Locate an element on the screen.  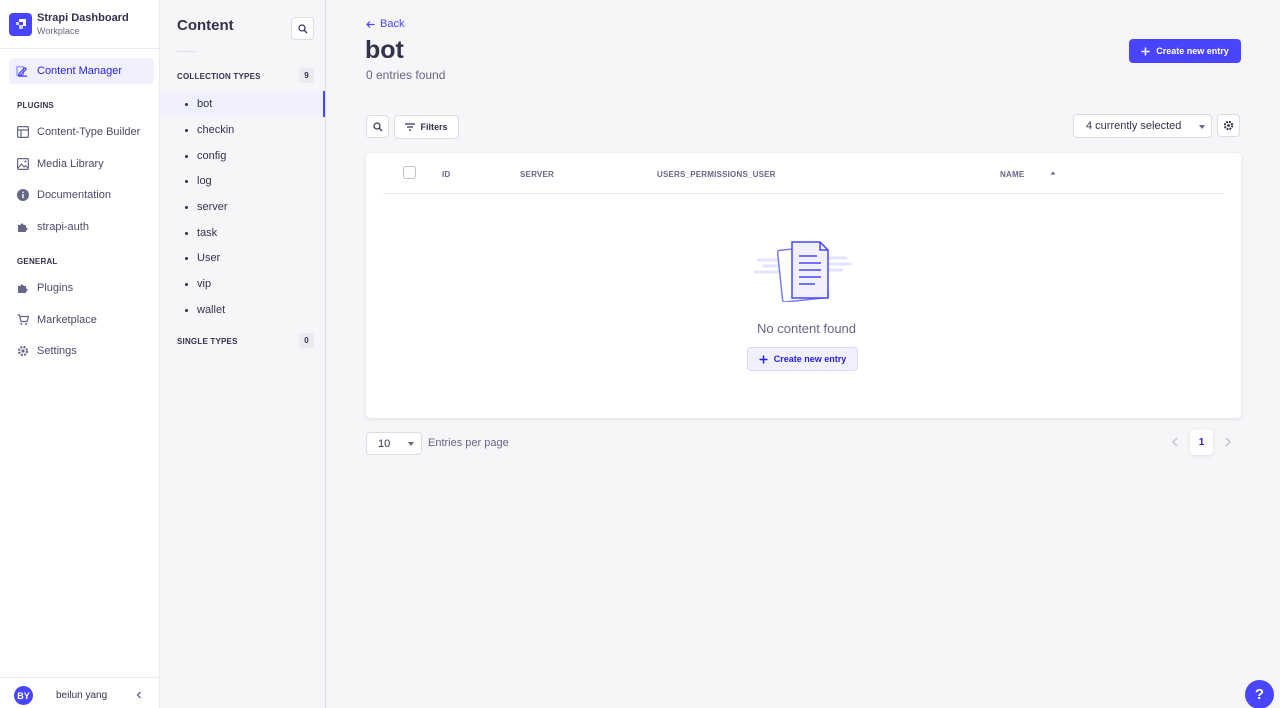
select-all-checkbox is located at coordinates (409, 172).